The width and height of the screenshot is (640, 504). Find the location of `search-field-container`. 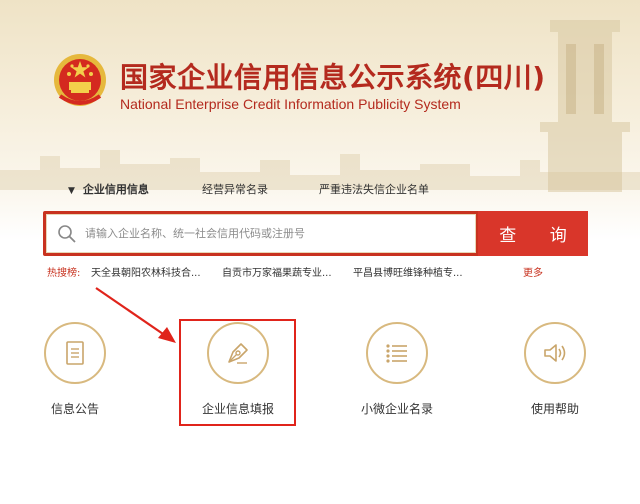

search-field-container is located at coordinates (261, 233).